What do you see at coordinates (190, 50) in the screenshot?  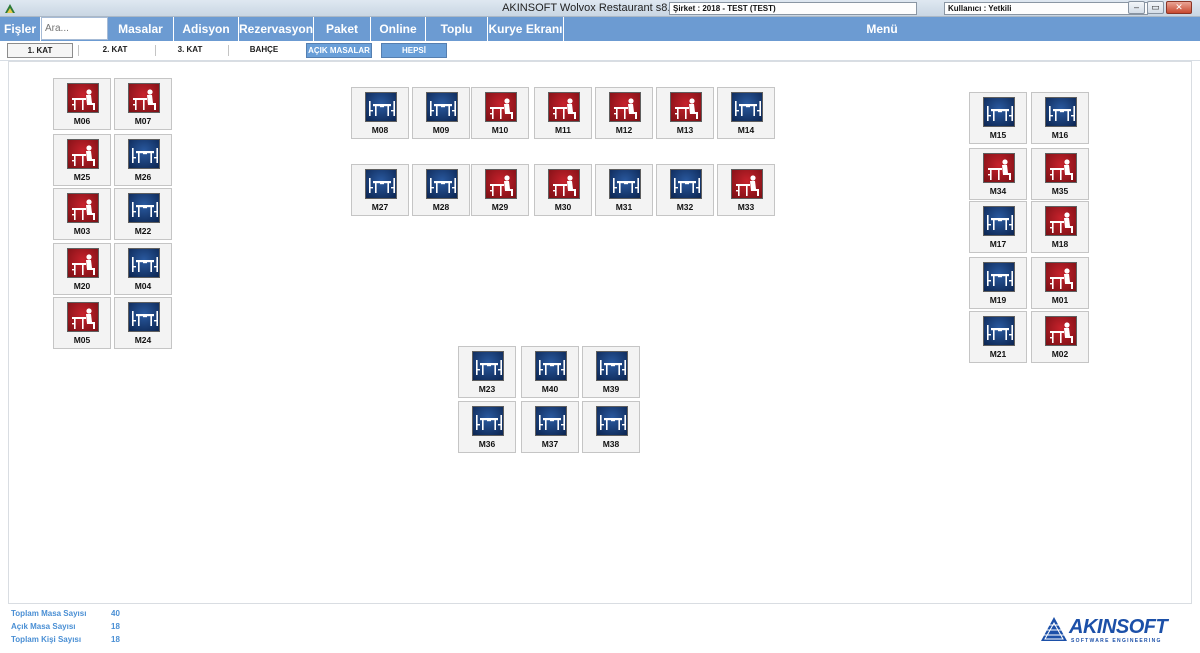 I see `tab-kat-3: 3. KAT` at bounding box center [190, 50].